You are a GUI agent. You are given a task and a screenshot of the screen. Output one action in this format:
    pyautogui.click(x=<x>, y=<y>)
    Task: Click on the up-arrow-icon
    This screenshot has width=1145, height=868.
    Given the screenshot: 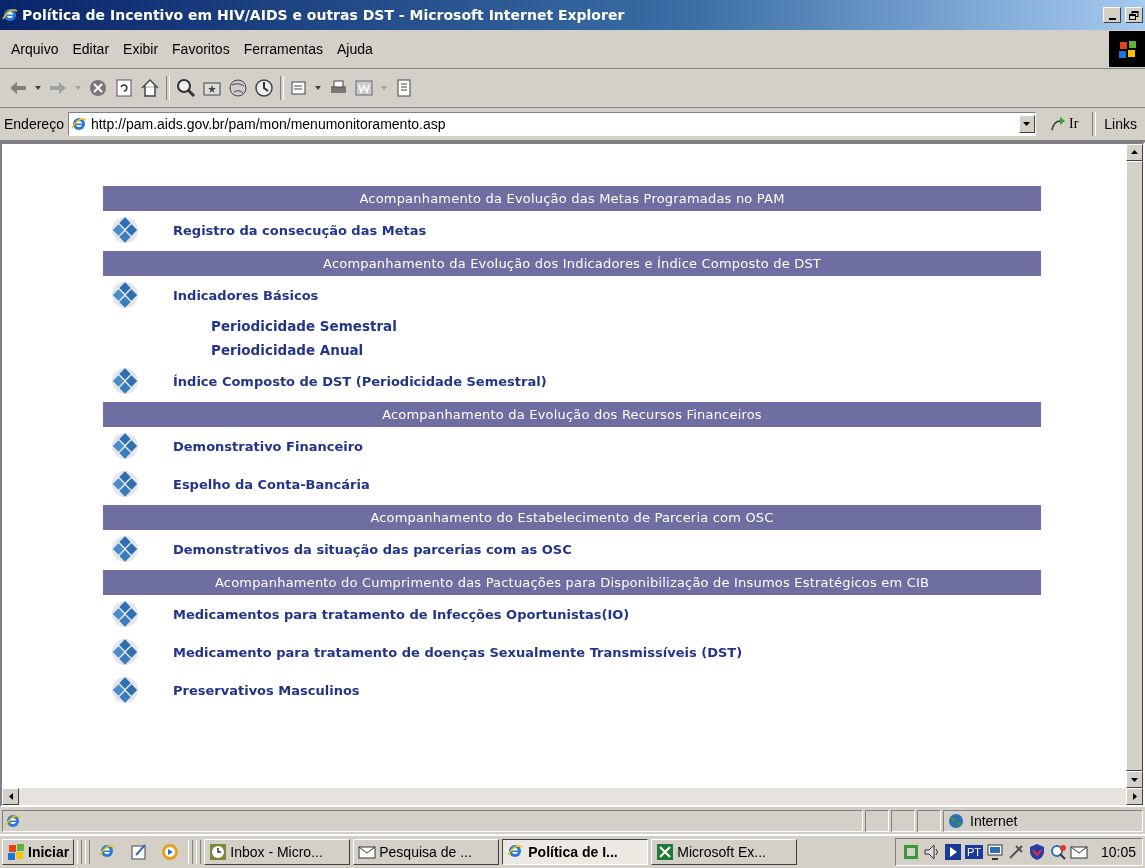 What is the action you would take?
    pyautogui.click(x=1134, y=152)
    